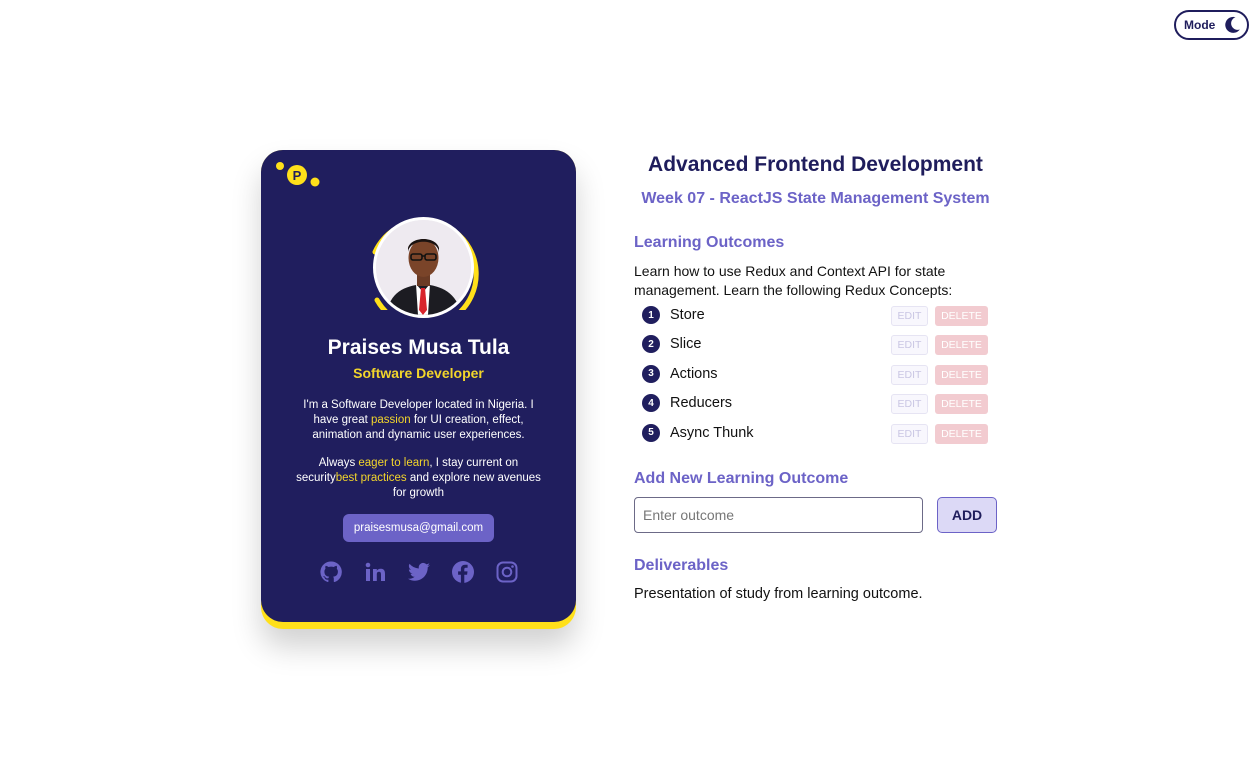 The height and width of the screenshot is (778, 1258). Describe the element at coordinates (686, 344) in the screenshot. I see `outcome-label: Slice` at that location.